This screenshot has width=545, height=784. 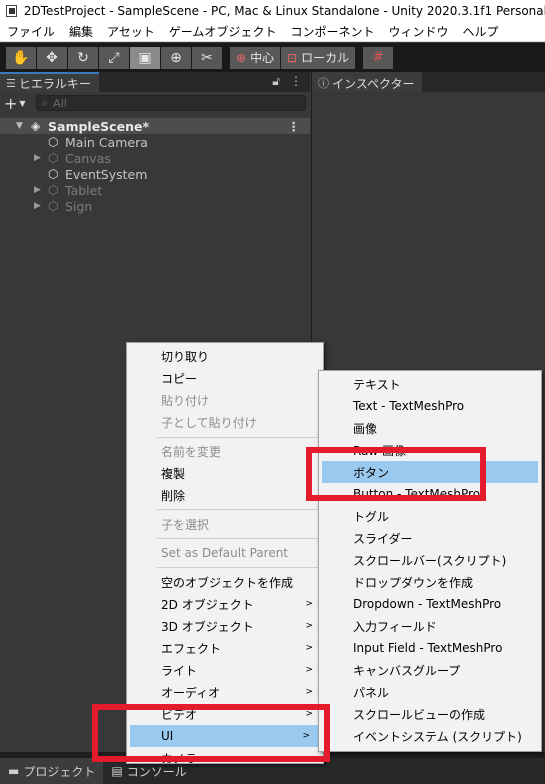 I want to click on tree-item-sign: ▶ ⬡ Sign, so click(x=155, y=206).